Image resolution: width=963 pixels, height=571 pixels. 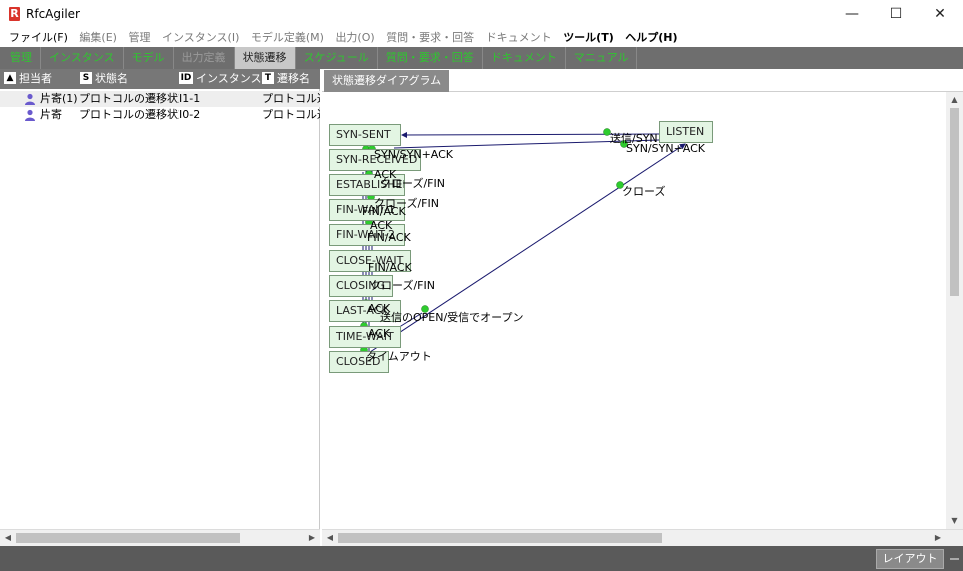 What do you see at coordinates (86, 78) in the screenshot?
I see `s-icon: S` at bounding box center [86, 78].